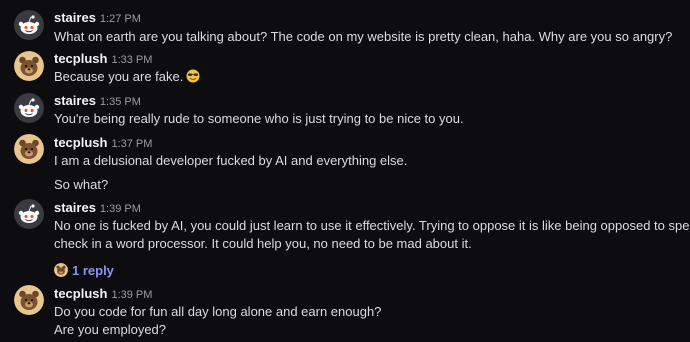 This screenshot has width=690, height=342. I want to click on message-text: Because you are fake., so click(127, 78).